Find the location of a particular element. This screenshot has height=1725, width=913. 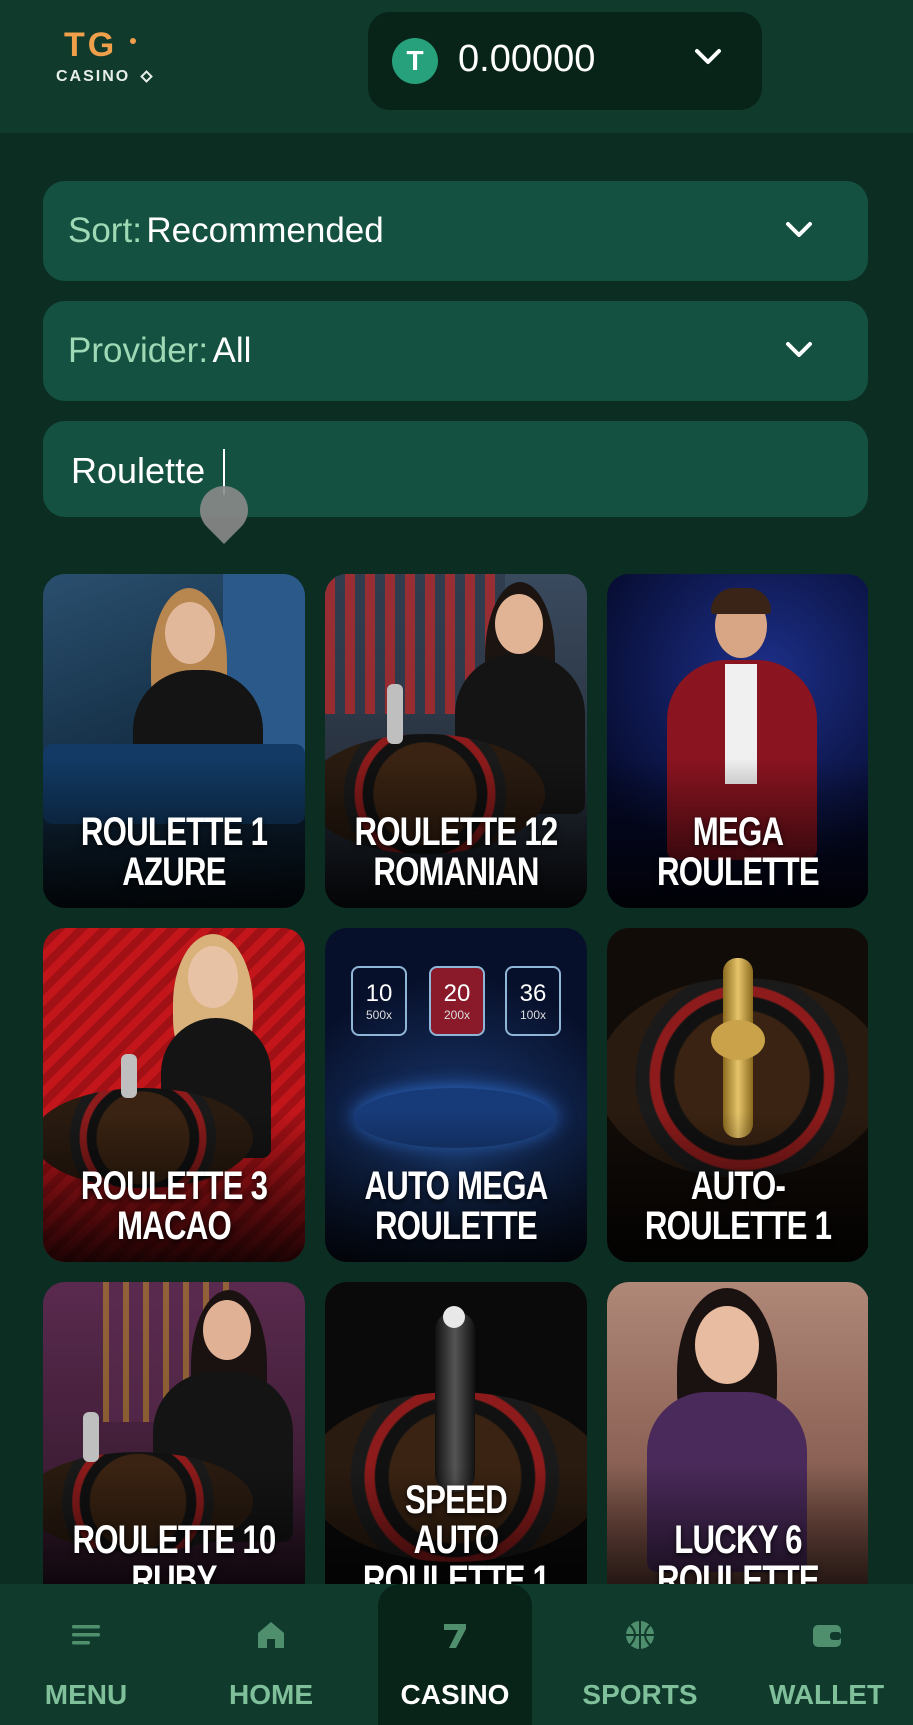

sort-dropdown: Sort: Recommended is located at coordinates (455, 231).